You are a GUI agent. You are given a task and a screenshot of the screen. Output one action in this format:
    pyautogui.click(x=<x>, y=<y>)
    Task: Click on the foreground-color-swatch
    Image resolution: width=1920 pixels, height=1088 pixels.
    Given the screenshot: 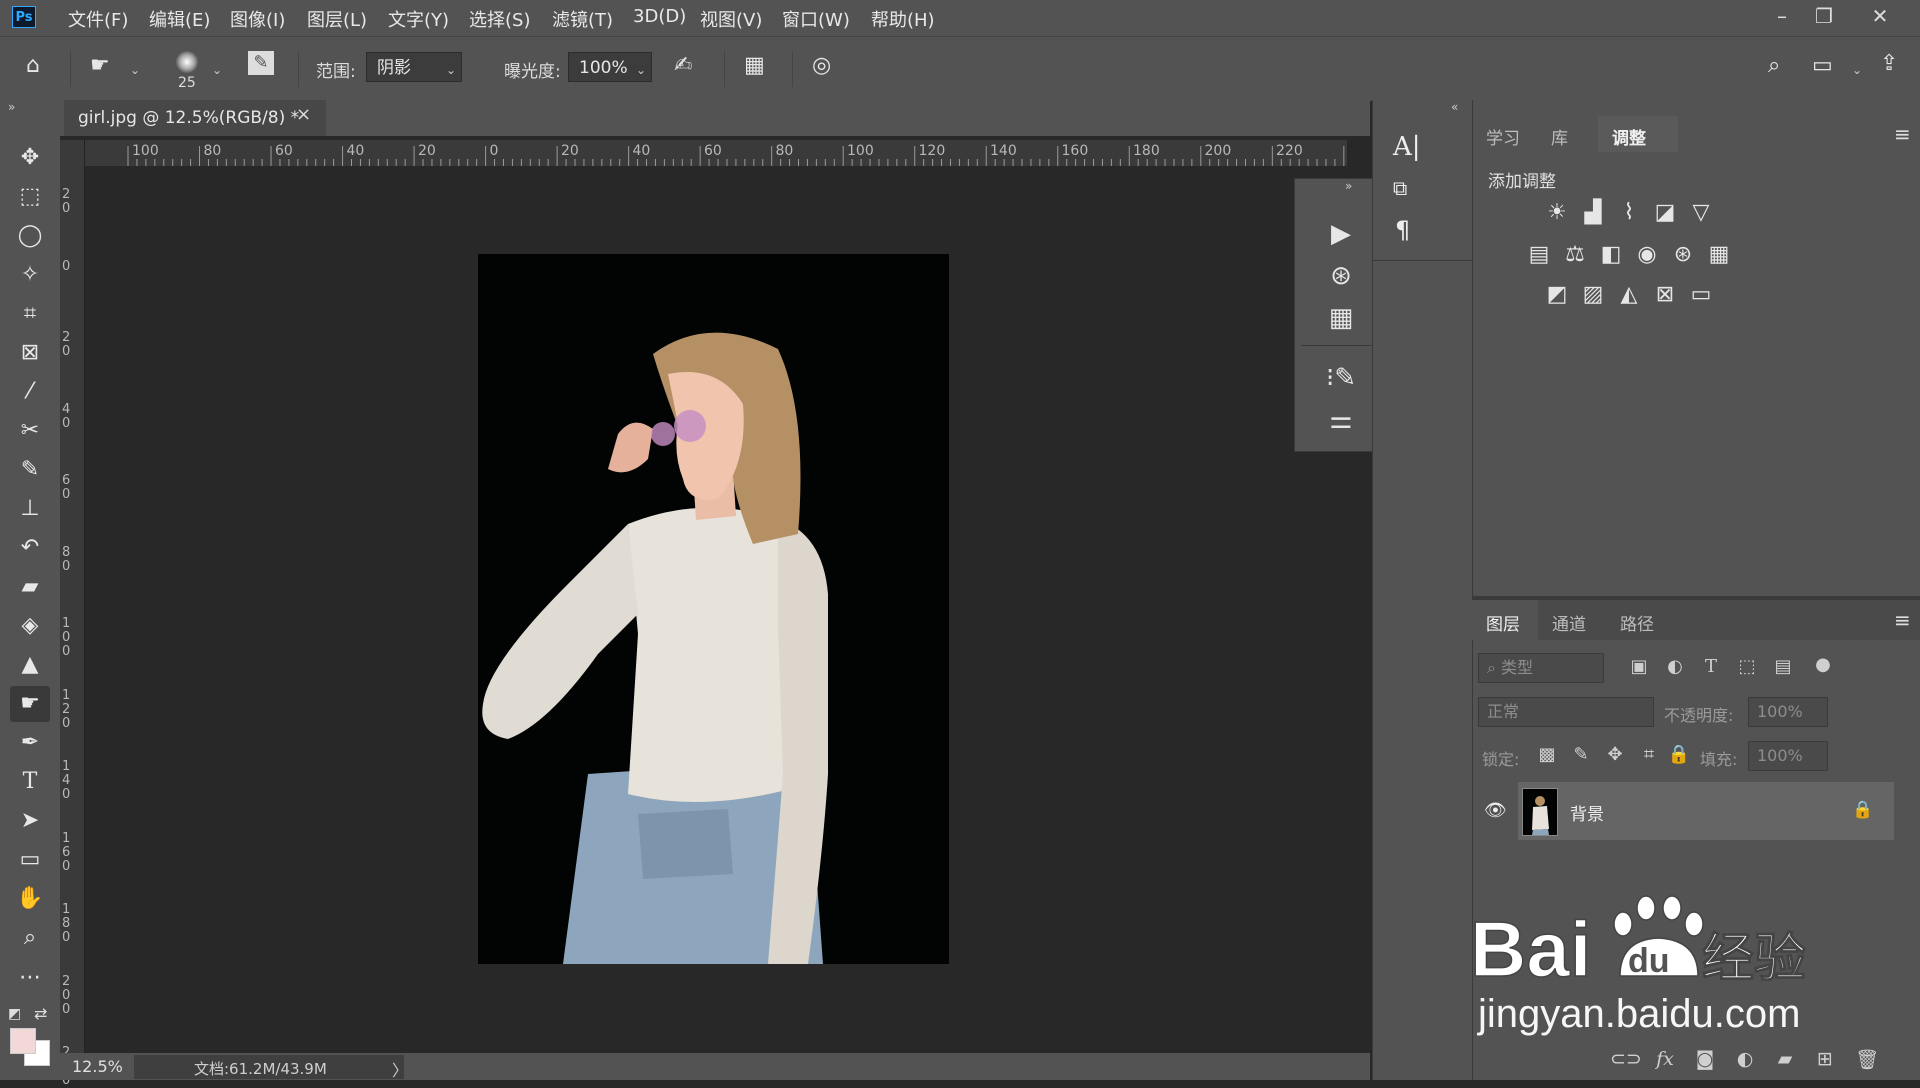 What is the action you would take?
    pyautogui.click(x=23, y=1041)
    